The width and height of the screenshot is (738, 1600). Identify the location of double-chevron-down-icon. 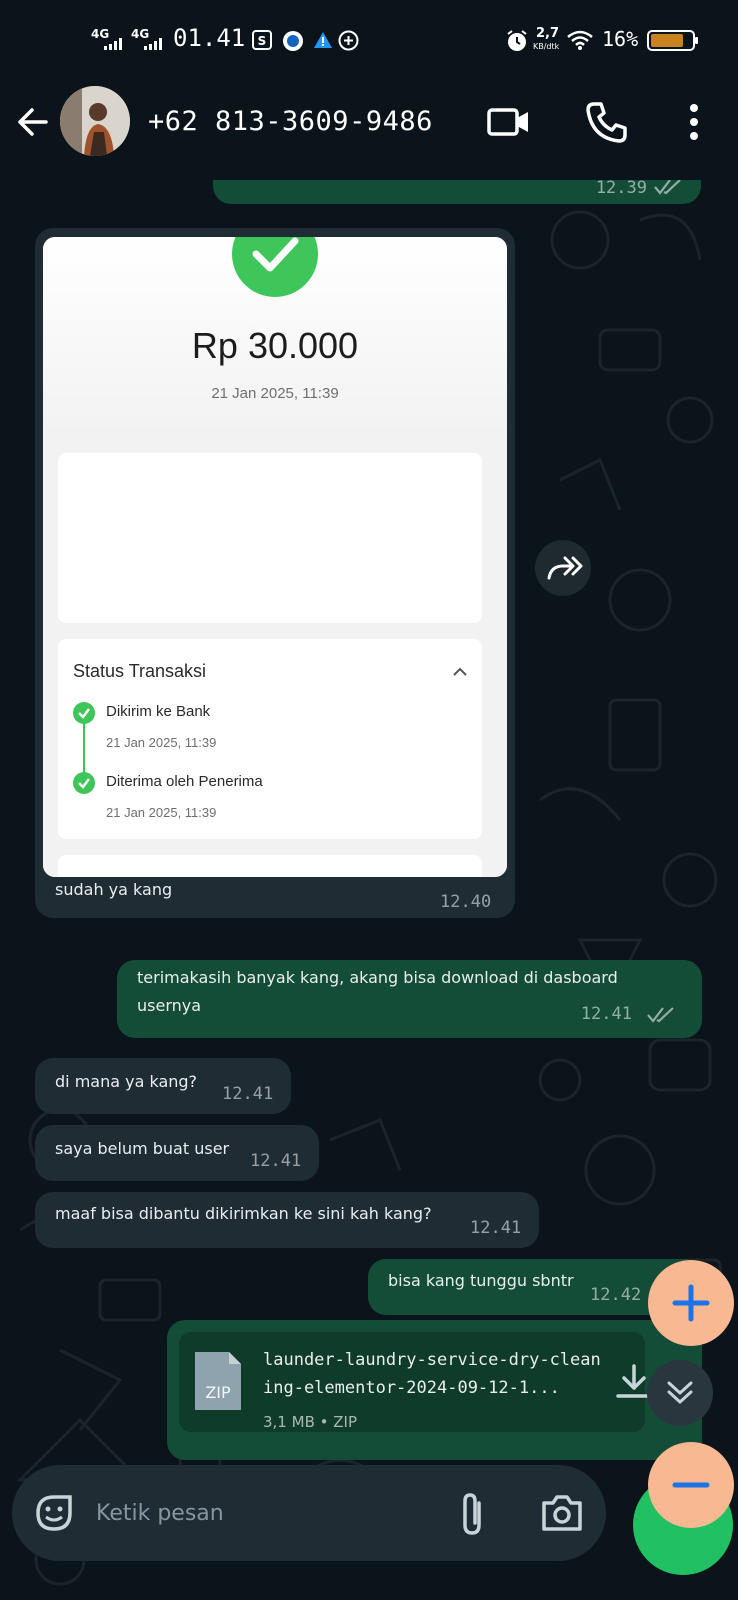
(680, 1392).